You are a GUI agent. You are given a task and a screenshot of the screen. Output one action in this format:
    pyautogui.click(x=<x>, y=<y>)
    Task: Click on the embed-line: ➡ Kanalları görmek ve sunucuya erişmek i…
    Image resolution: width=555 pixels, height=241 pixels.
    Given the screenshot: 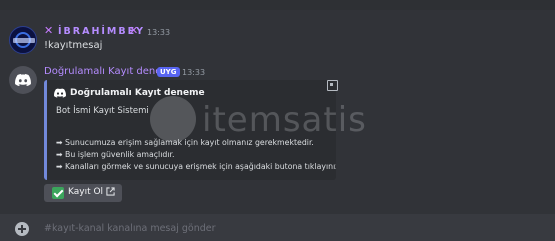 What is the action you would take?
    pyautogui.click(x=196, y=166)
    